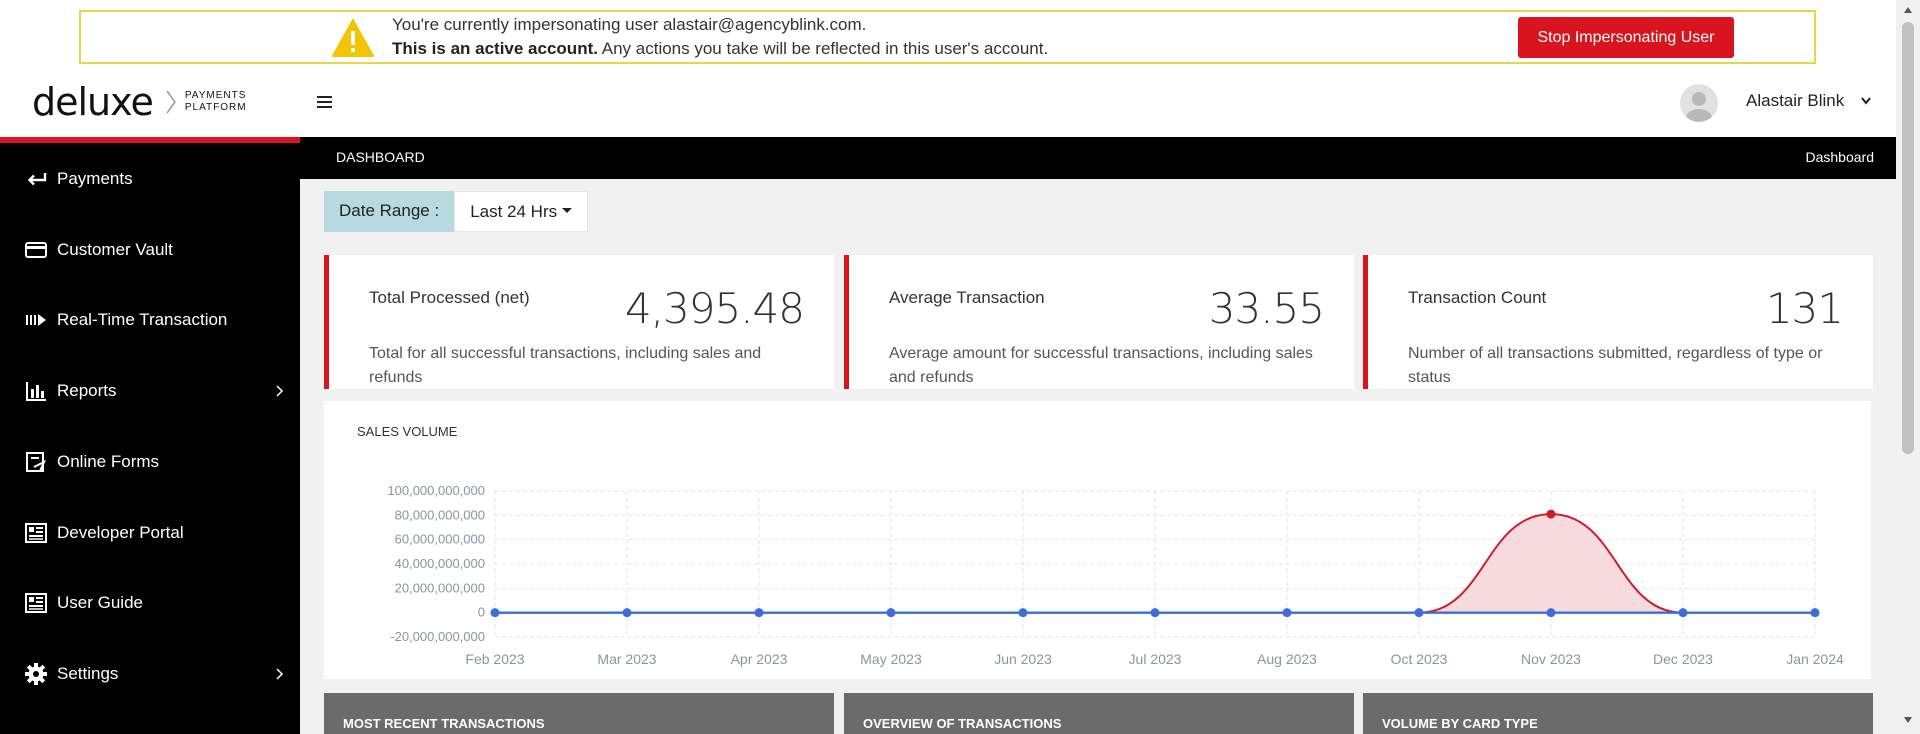 This screenshot has height=734, width=1920. What do you see at coordinates (1908, 10) in the screenshot?
I see `scroll-up-icon` at bounding box center [1908, 10].